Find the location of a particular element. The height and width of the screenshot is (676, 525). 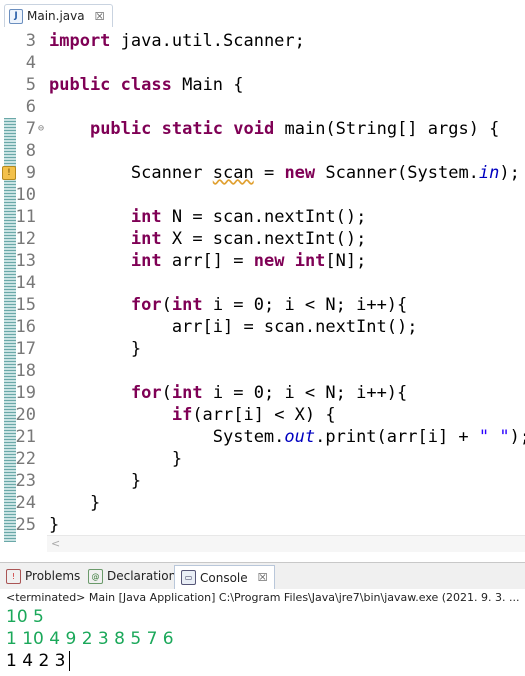

tab-problems: ! Problems is located at coordinates (43, 576).